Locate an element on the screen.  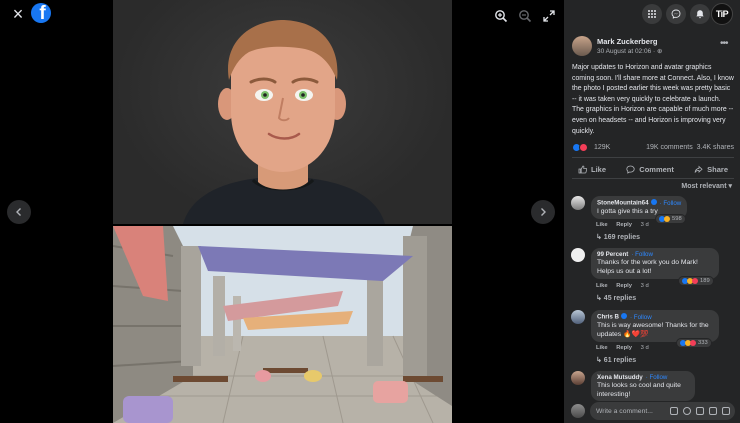
avatar-sticker-icon is located at coordinates (674, 411).